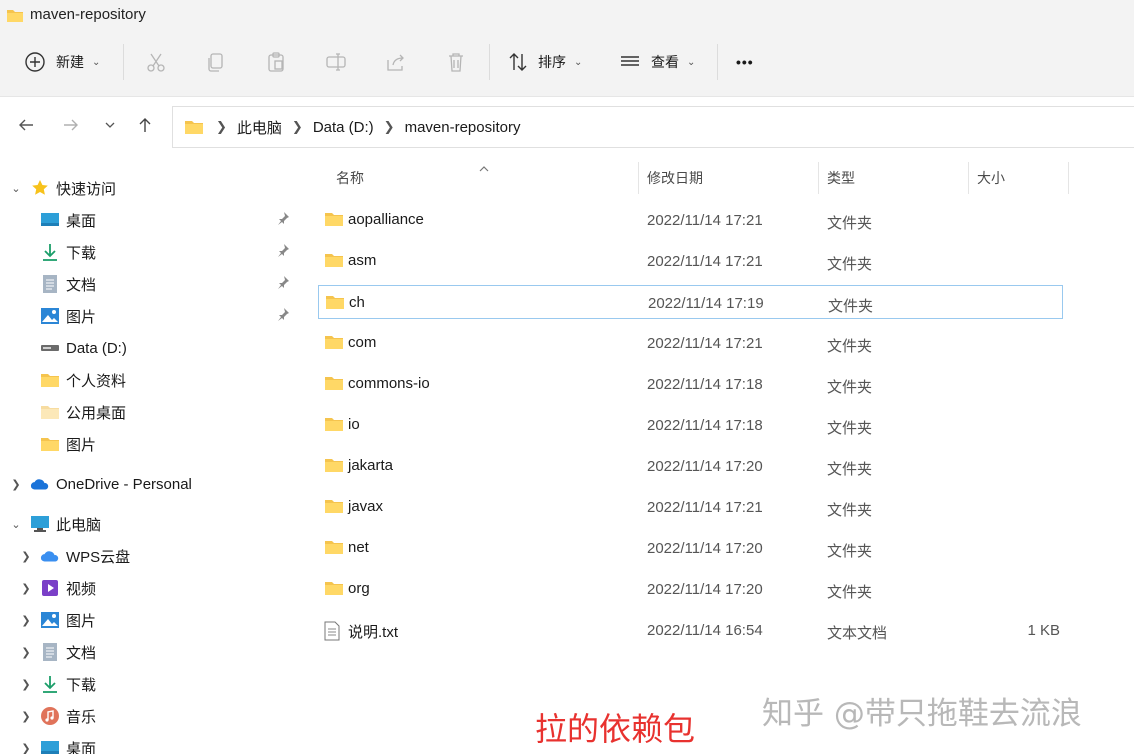  I want to click on sidebar-item-pc-downloads: ❯ 下载, so click(149, 684).